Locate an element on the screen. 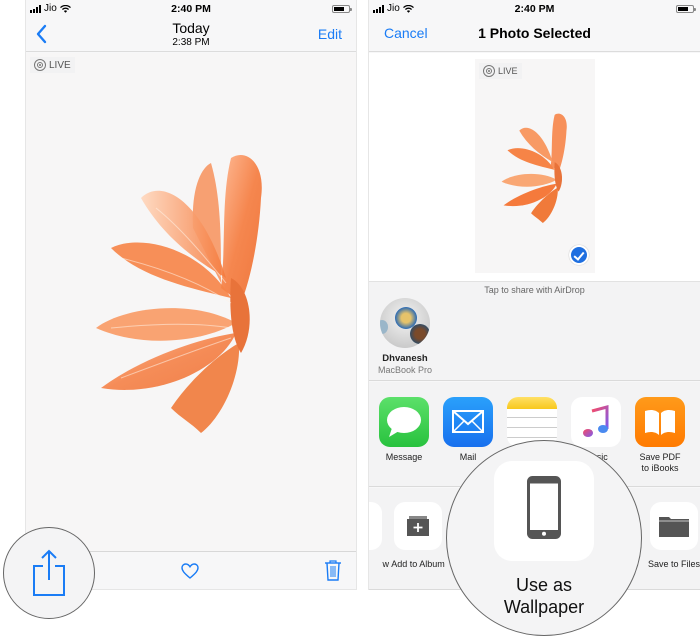 The image size is (700, 643). share-app-mail: Mail is located at coordinates (468, 430).